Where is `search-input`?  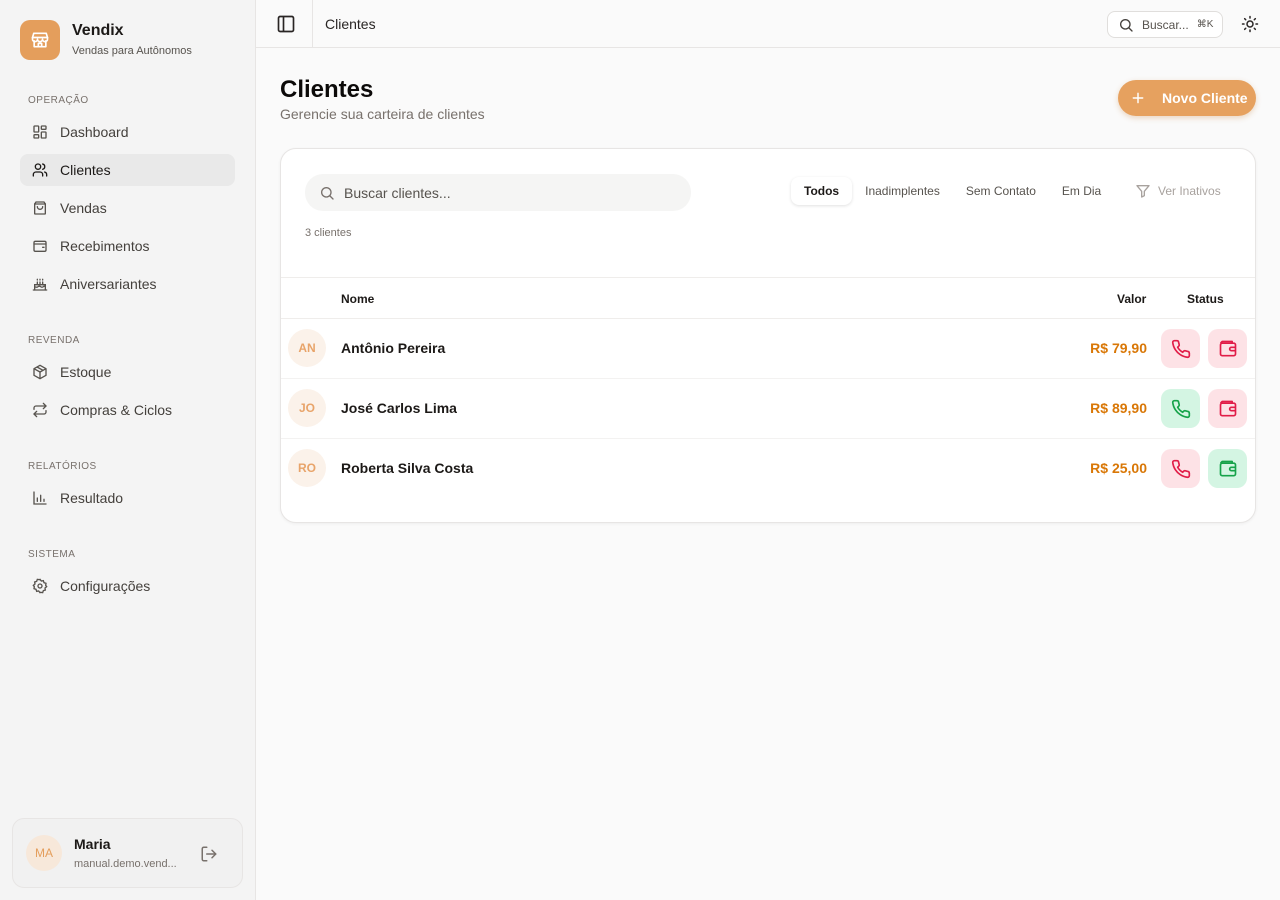
search-input is located at coordinates (504, 192).